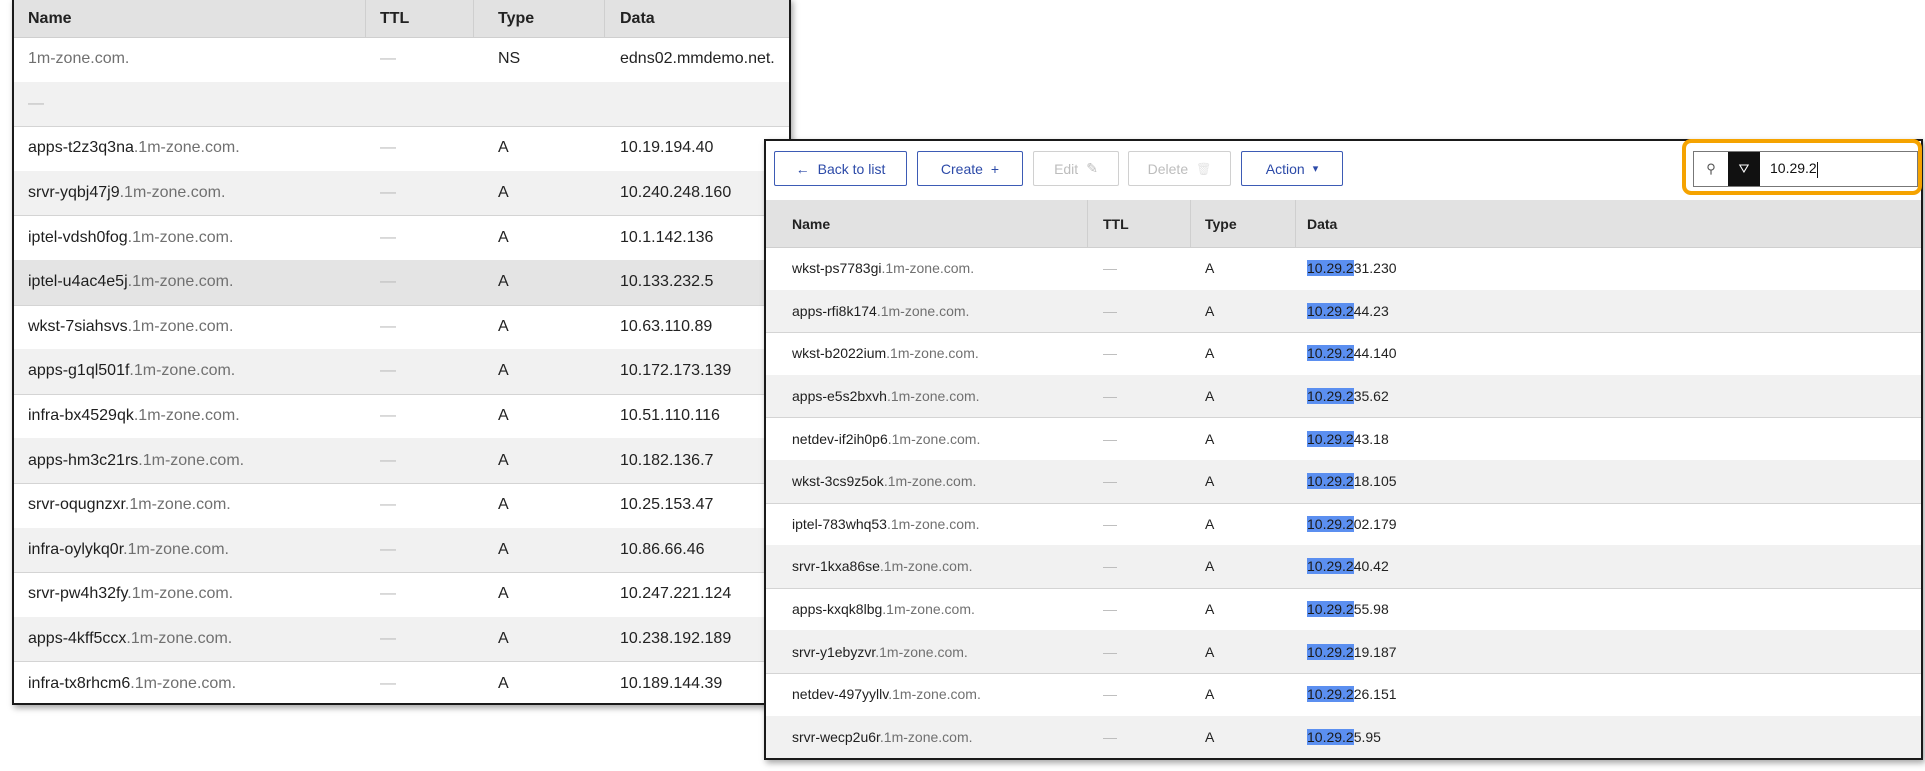  I want to click on edit-button: Edit ✎, so click(1076, 168).